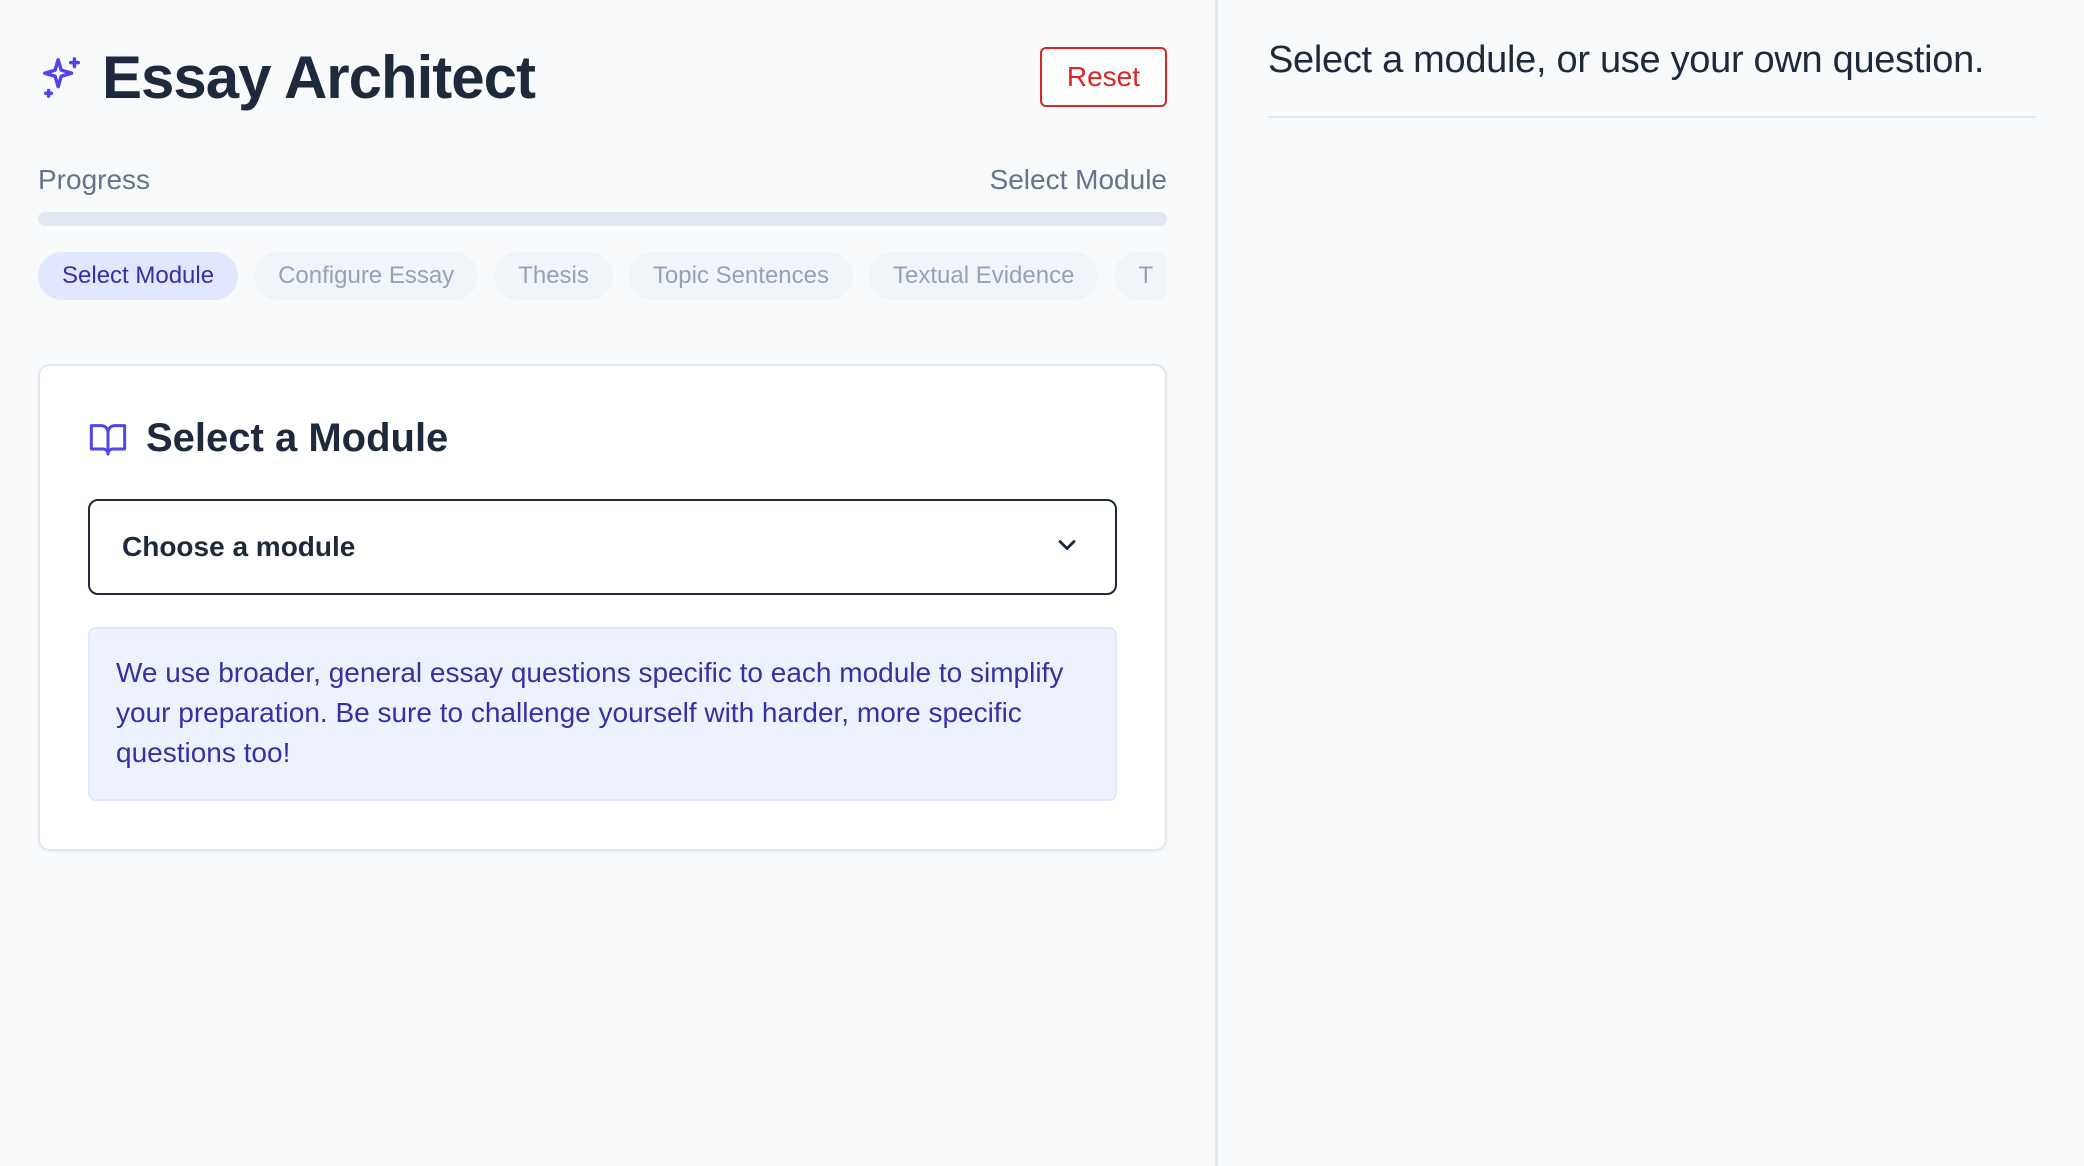 Image resolution: width=2084 pixels, height=1166 pixels. What do you see at coordinates (1078, 179) in the screenshot?
I see `current-step-label: Select Module` at bounding box center [1078, 179].